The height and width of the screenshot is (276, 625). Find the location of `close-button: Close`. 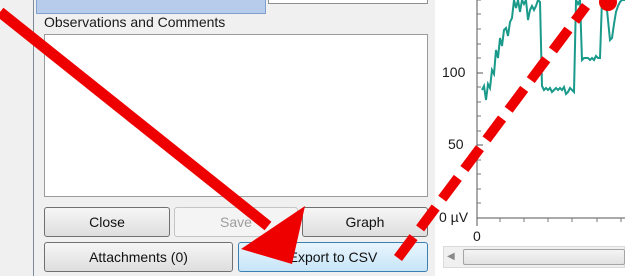

close-button: Close is located at coordinates (107, 222).